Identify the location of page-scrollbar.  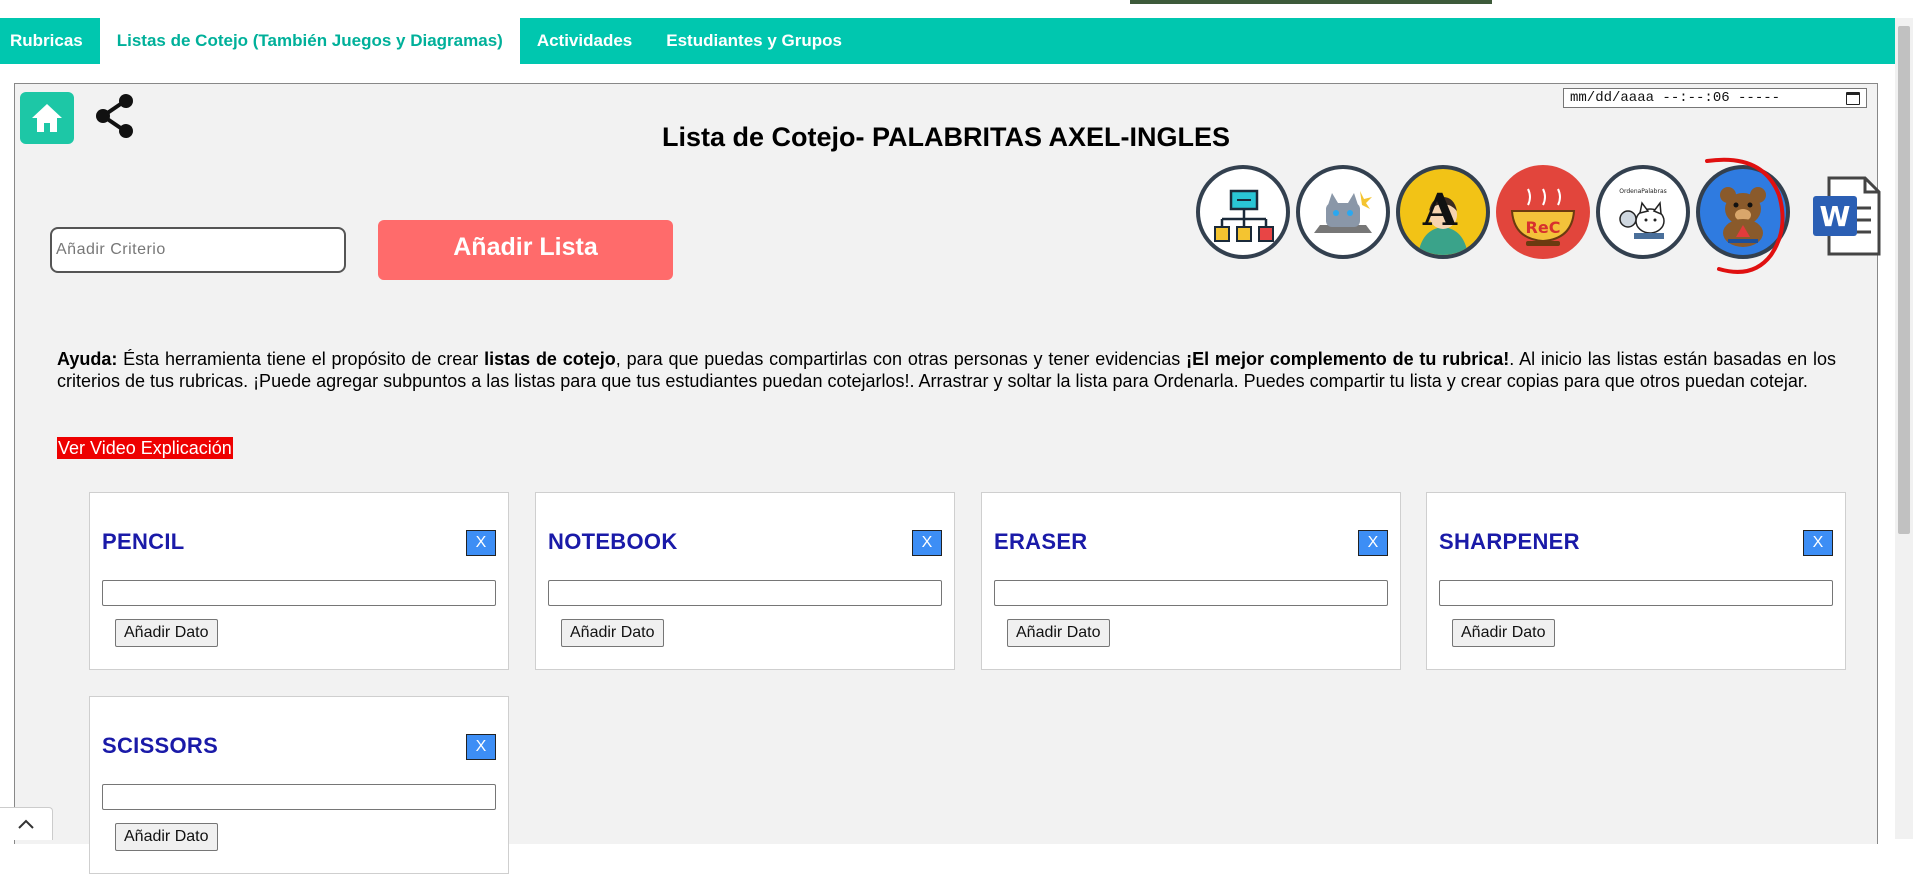
(1904, 428).